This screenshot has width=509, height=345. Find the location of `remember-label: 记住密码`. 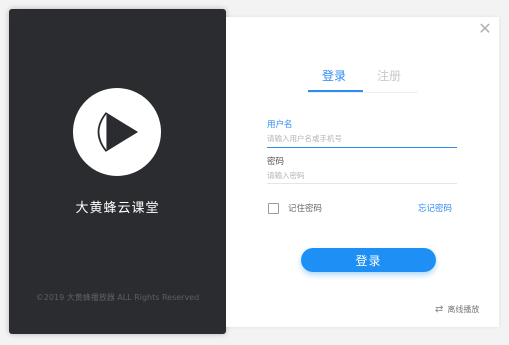

remember-label: 记住密码 is located at coordinates (305, 209).